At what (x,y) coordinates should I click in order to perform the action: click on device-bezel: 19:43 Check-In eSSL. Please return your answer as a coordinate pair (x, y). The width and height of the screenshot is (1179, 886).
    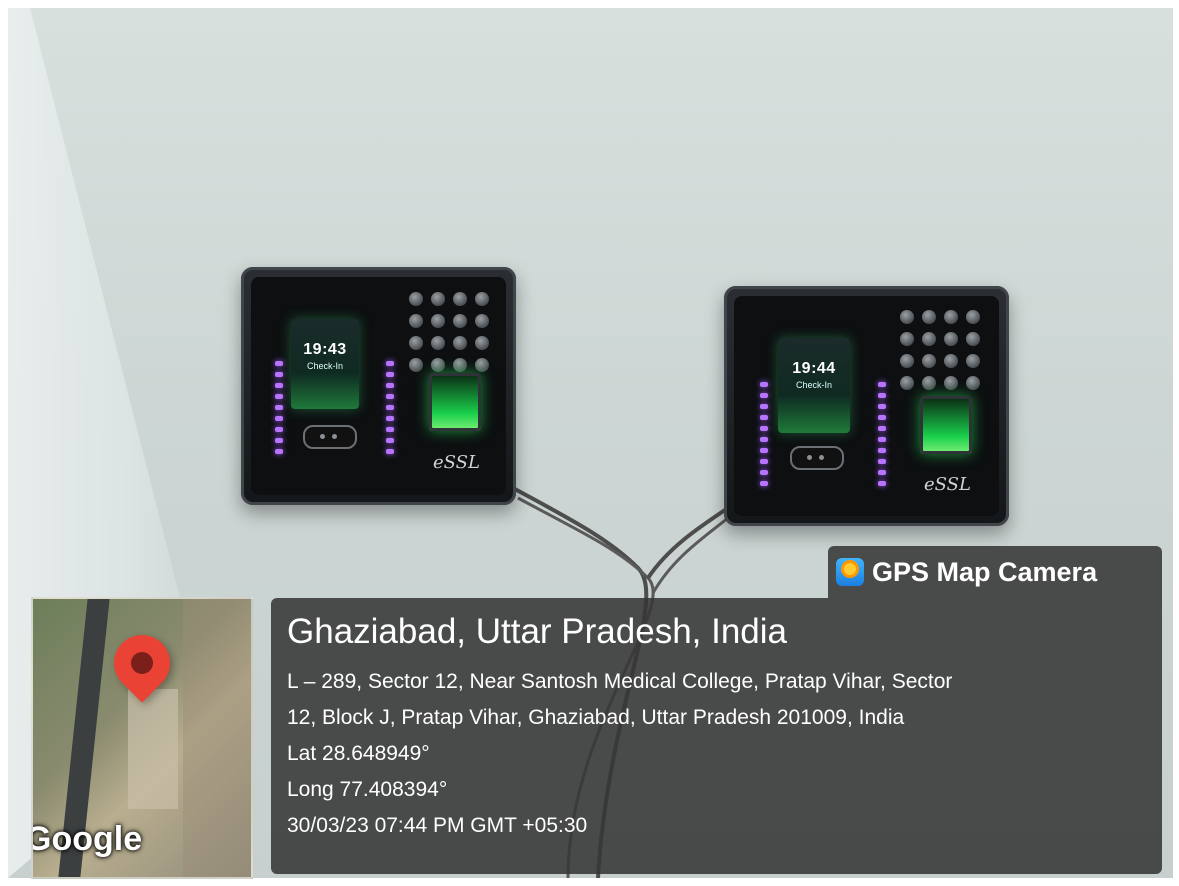
    Looking at the image, I should click on (378, 386).